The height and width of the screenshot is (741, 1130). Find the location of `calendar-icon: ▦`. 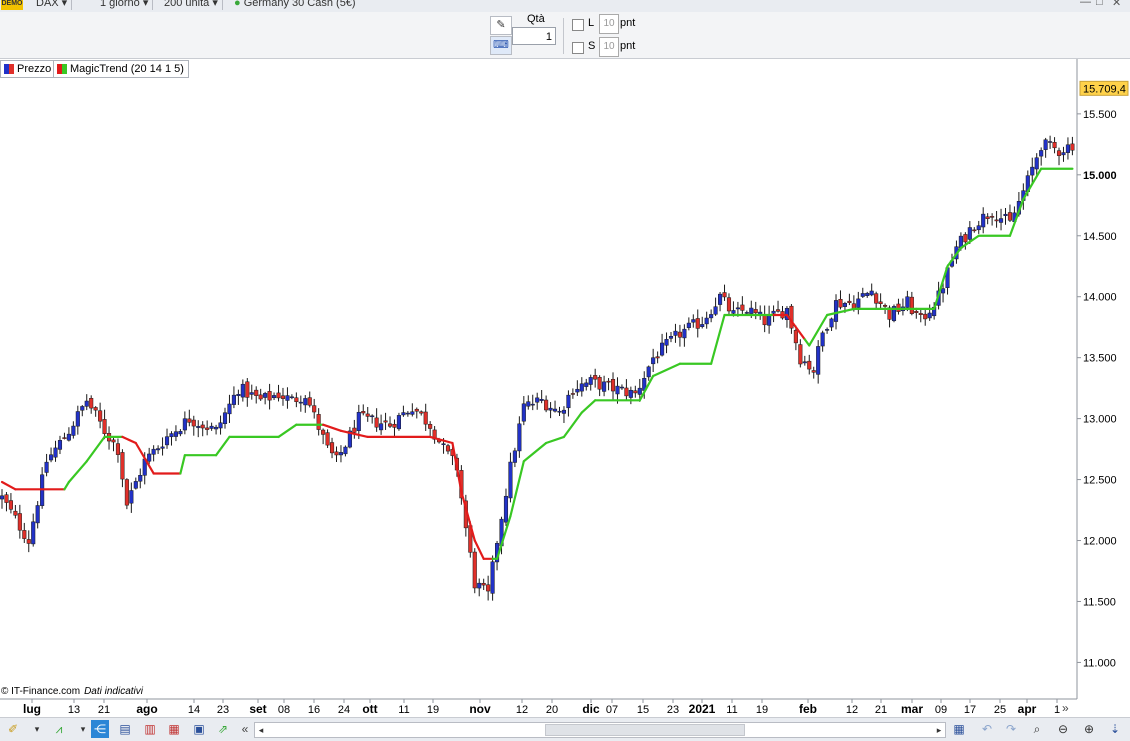

calendar-icon: ▦ is located at coordinates (959, 729).